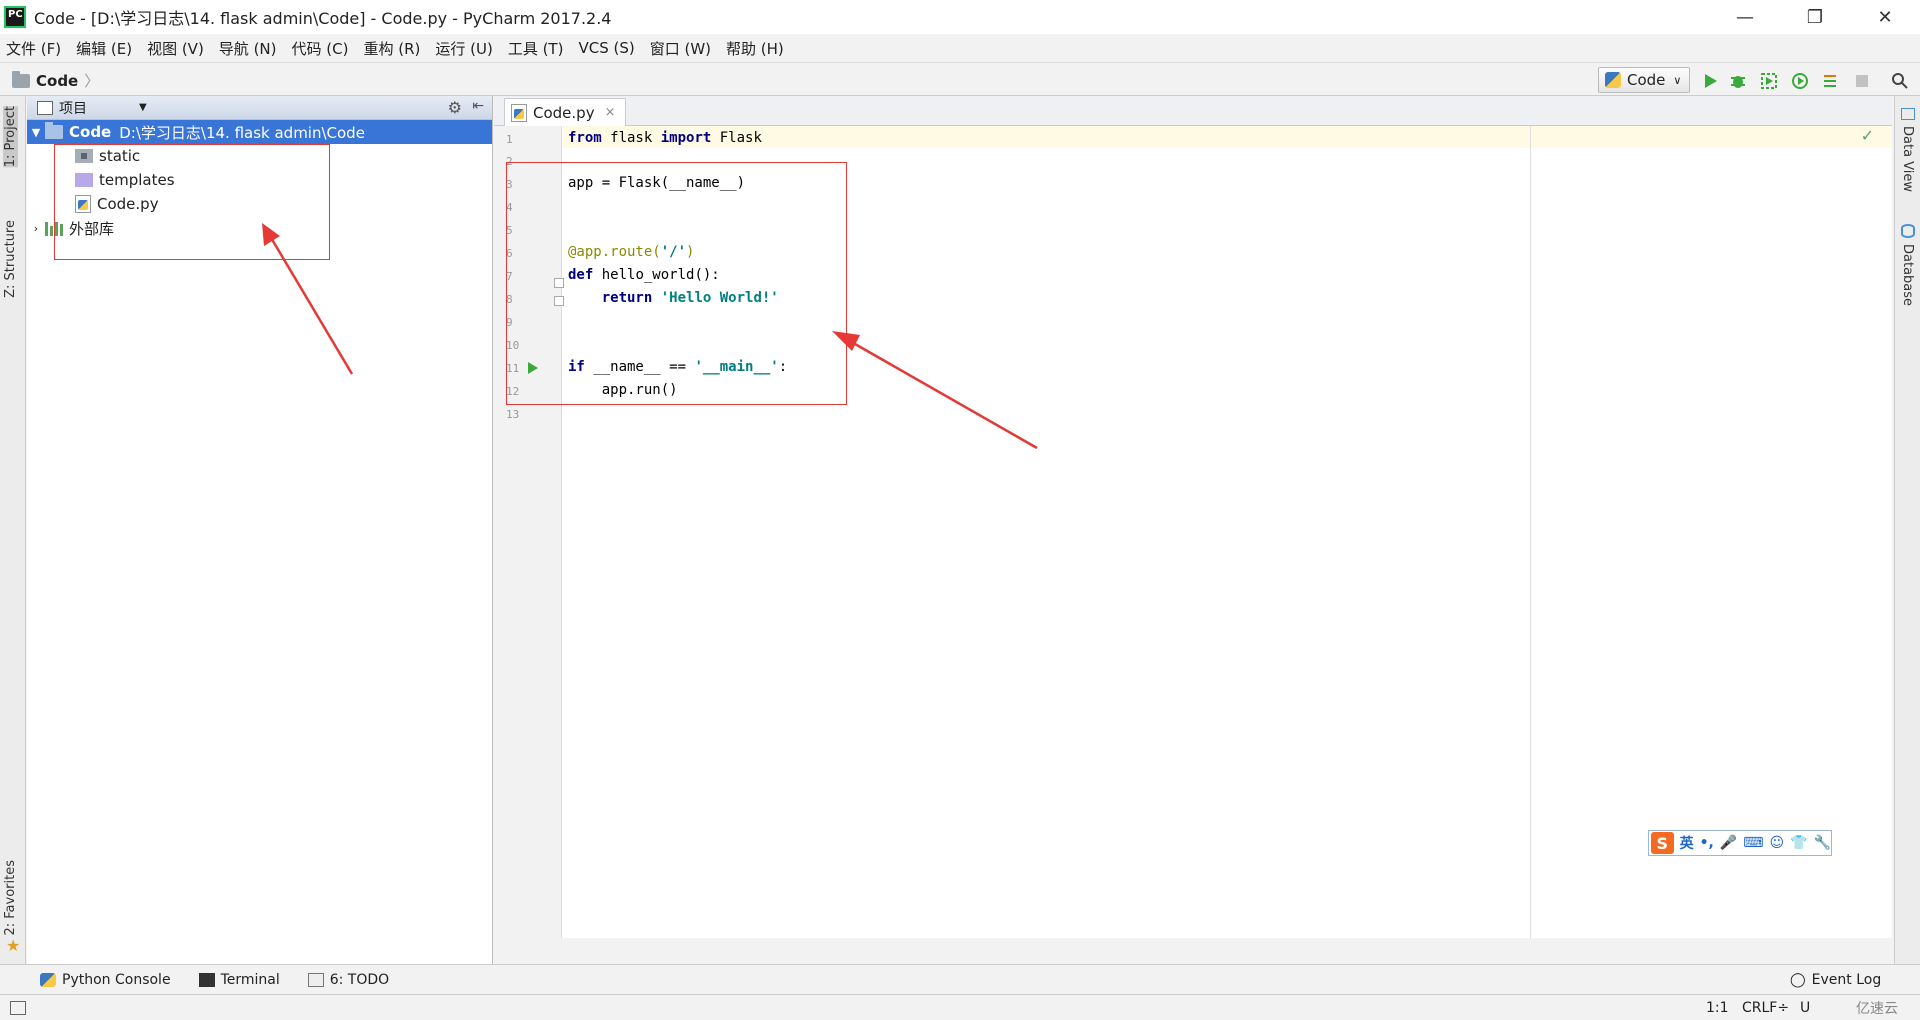 This screenshot has height=1020, width=1920. Describe the element at coordinates (1798, 843) in the screenshot. I see `skin-icon: 👕` at that location.